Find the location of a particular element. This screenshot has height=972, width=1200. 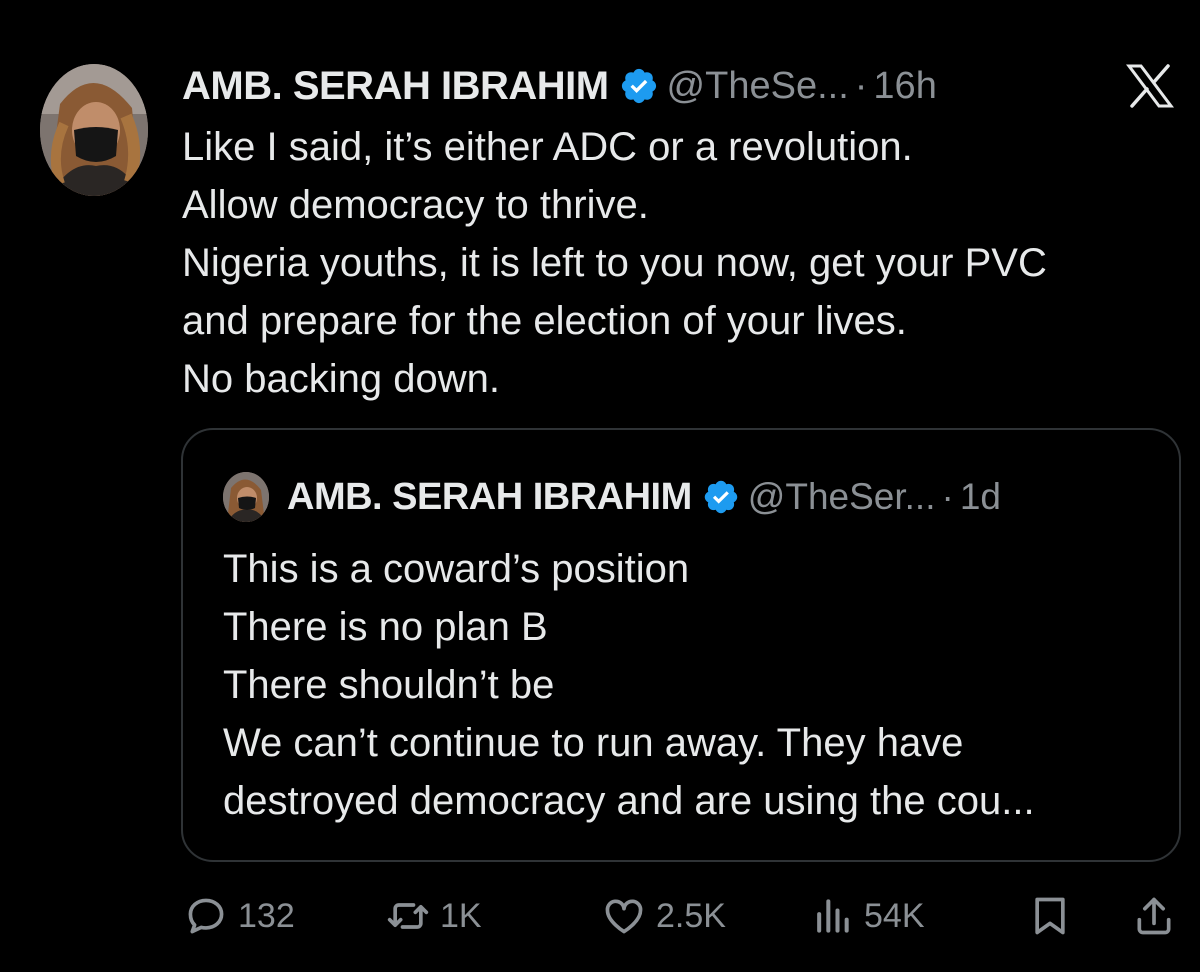

quoted-text-line: We can’t continue to run away. They have is located at coordinates (593, 743).